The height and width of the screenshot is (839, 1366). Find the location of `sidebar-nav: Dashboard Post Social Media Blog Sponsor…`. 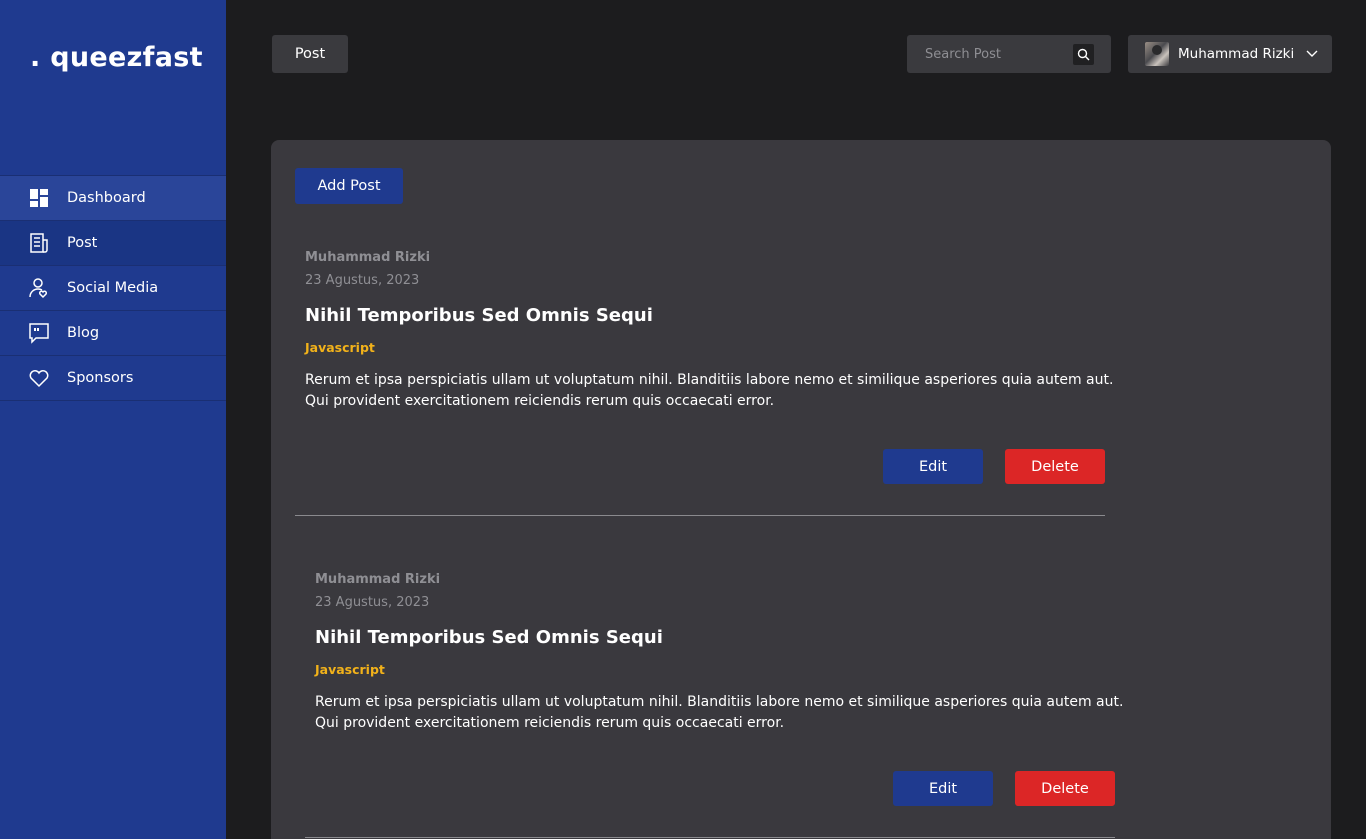

sidebar-nav: Dashboard Post Social Media Blog Sponsor… is located at coordinates (113, 288).